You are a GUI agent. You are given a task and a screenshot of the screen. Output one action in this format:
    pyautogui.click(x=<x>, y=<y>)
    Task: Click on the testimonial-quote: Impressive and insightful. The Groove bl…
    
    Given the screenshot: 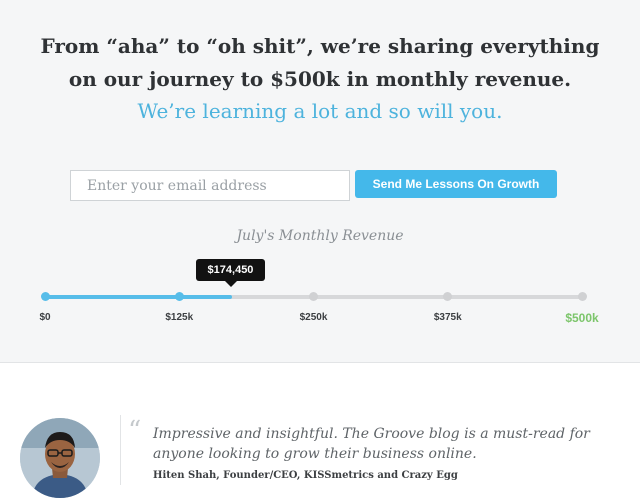 What is the action you would take?
    pyautogui.click(x=378, y=444)
    